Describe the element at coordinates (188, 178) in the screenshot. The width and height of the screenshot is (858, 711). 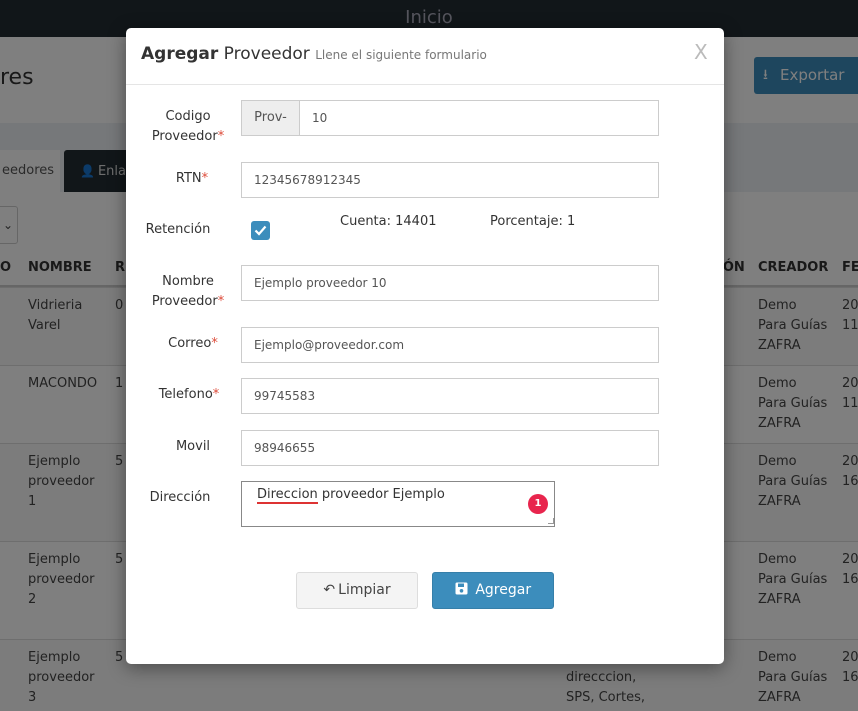
I see `label-text: RTN` at that location.